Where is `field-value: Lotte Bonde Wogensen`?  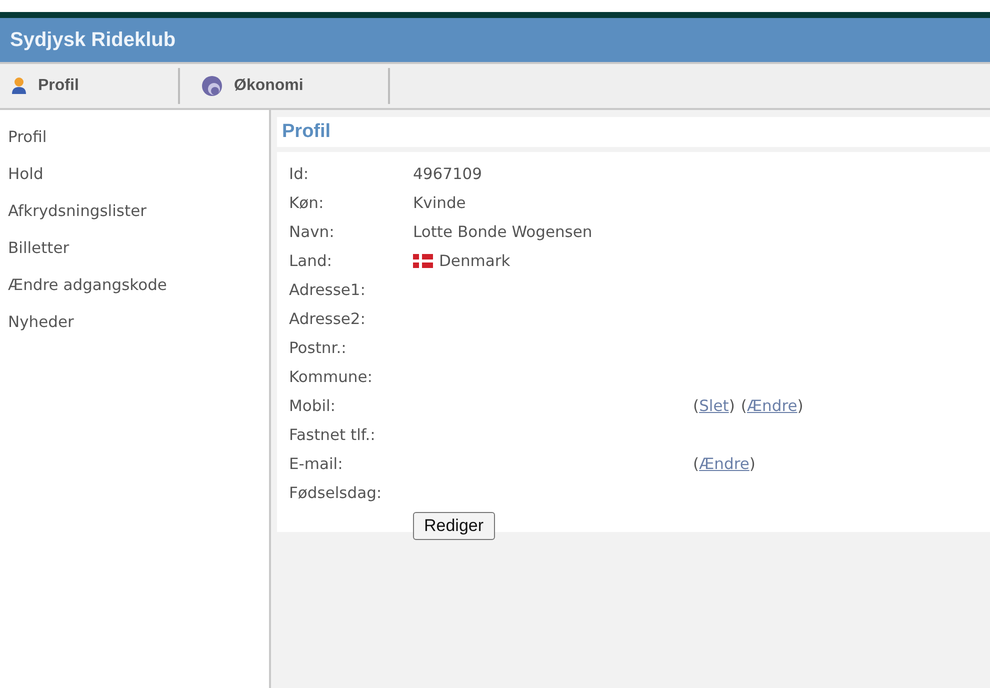
field-value: Lotte Bonde Wogensen is located at coordinates (502, 232).